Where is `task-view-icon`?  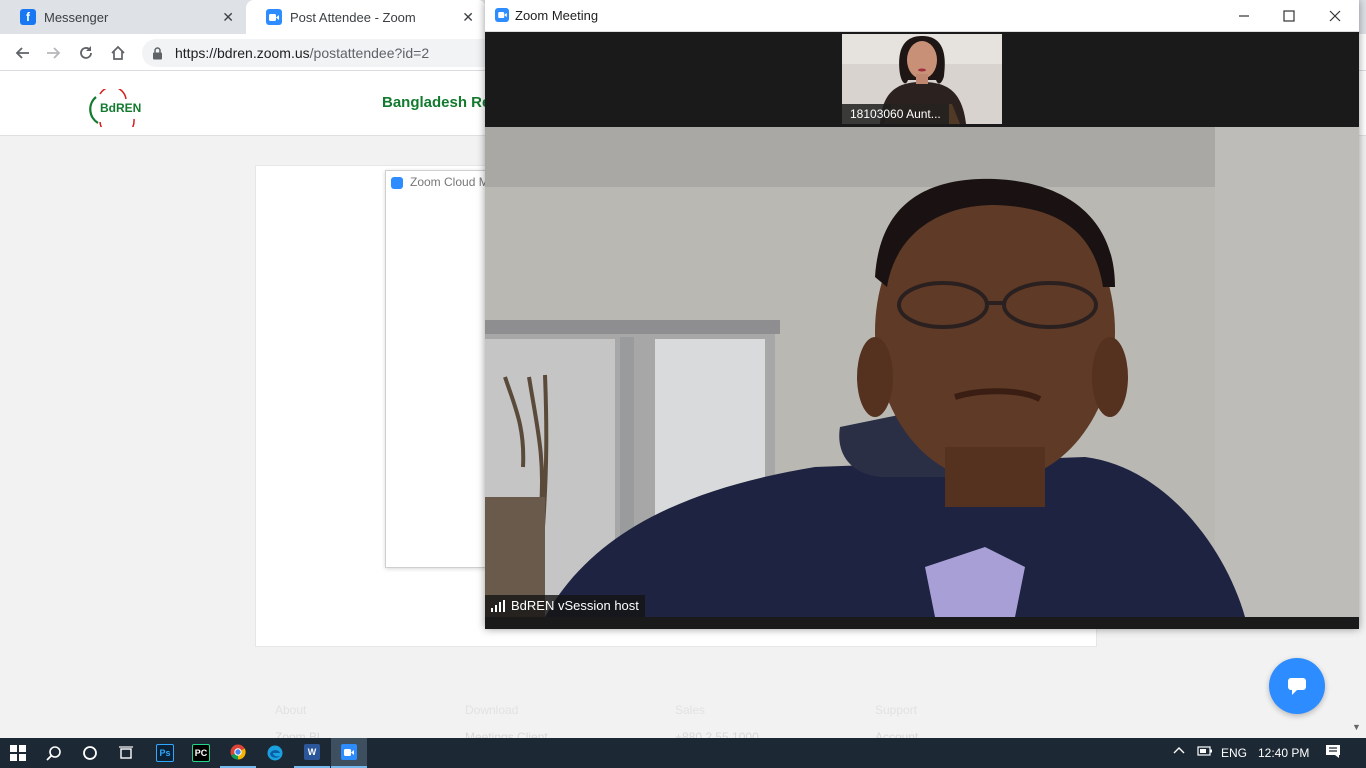
task-view-icon is located at coordinates (126, 753).